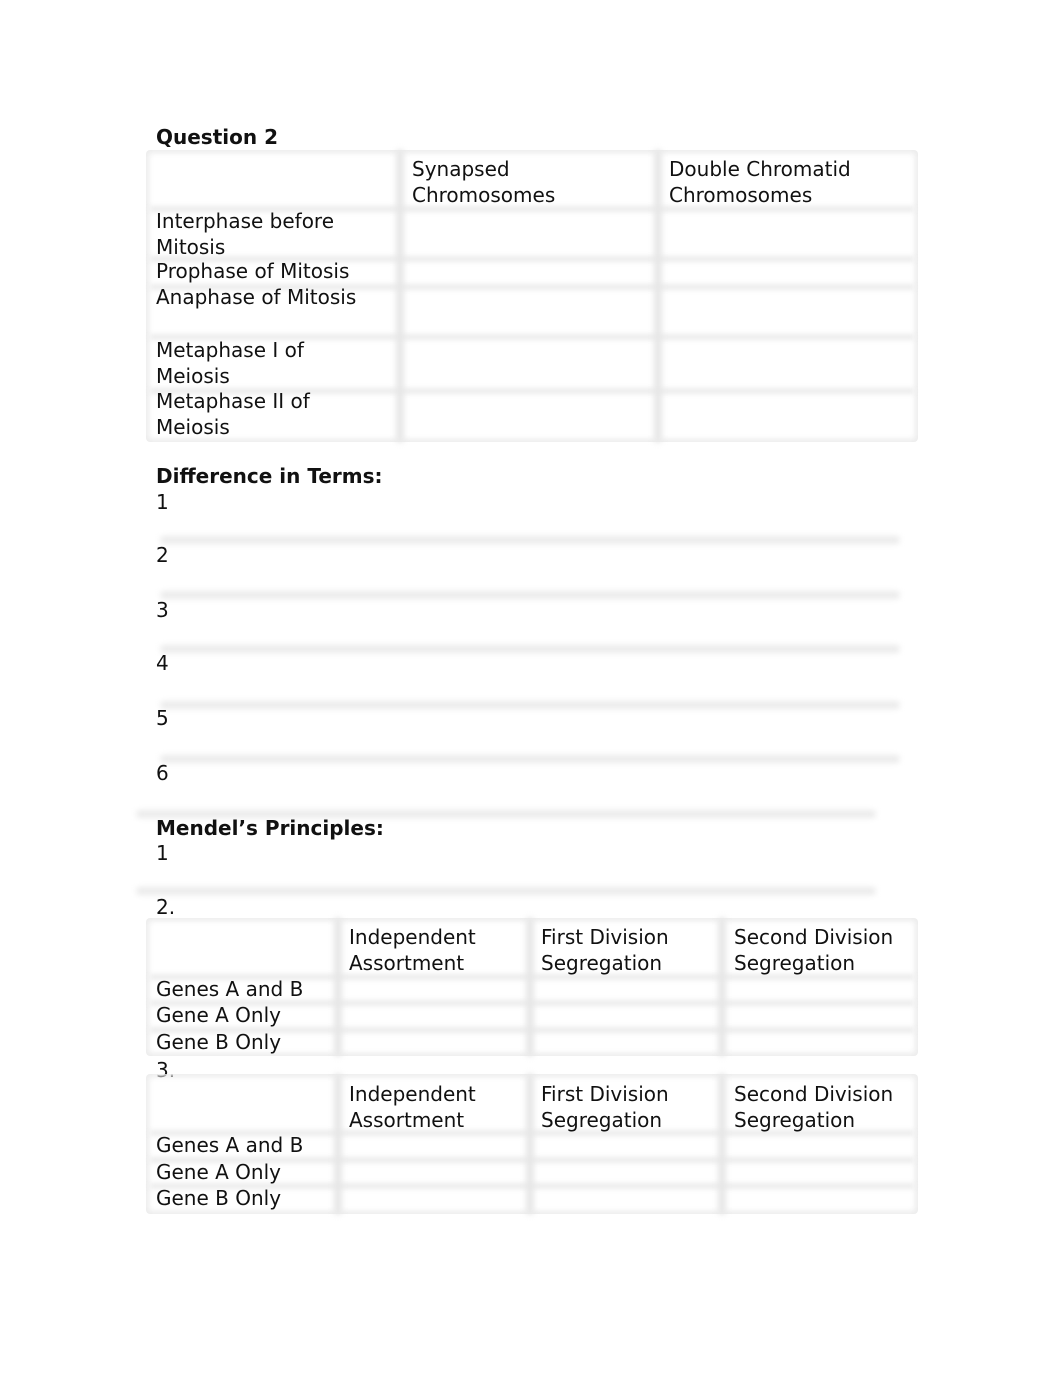 The width and height of the screenshot is (1062, 1377). What do you see at coordinates (230, 363) in the screenshot?
I see `row-label: Metaphase I of Meiosis` at bounding box center [230, 363].